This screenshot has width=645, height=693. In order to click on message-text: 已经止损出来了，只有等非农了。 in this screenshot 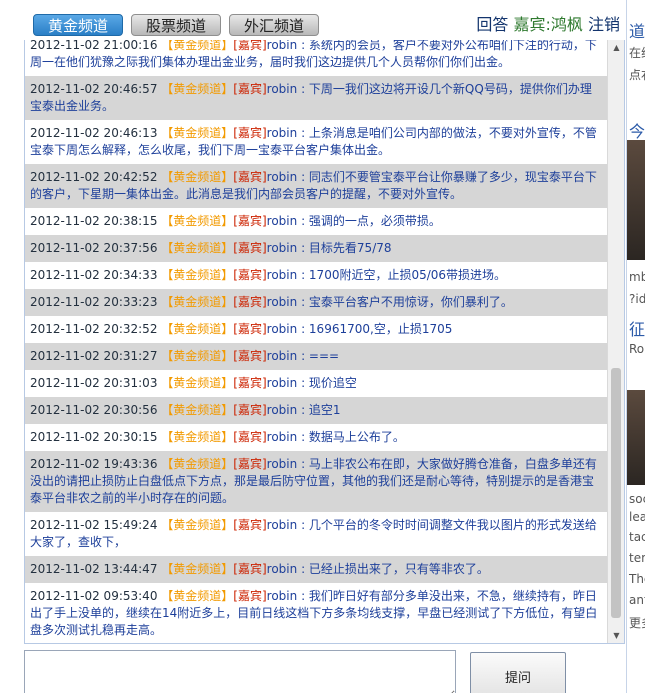, I will do `click(398, 569)`.